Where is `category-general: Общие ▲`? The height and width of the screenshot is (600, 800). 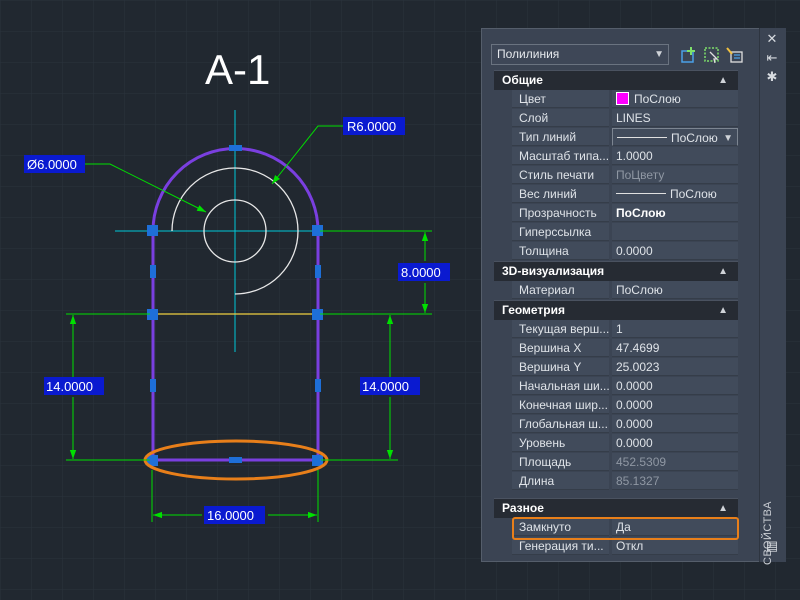
category-general: Общие ▲ is located at coordinates (616, 80).